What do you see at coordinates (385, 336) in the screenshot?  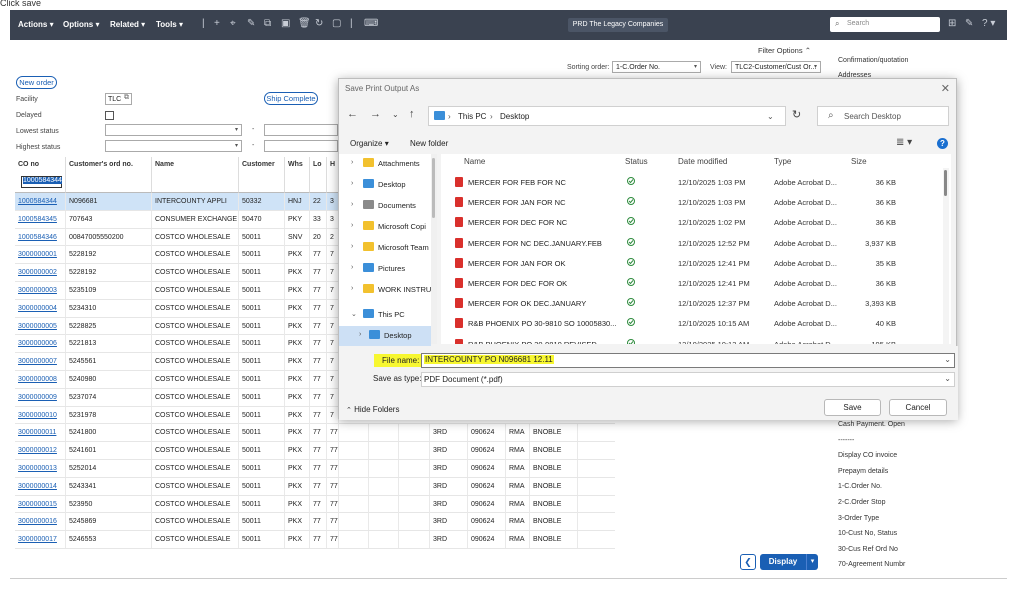 I see `tree-item: › Desktop` at bounding box center [385, 336].